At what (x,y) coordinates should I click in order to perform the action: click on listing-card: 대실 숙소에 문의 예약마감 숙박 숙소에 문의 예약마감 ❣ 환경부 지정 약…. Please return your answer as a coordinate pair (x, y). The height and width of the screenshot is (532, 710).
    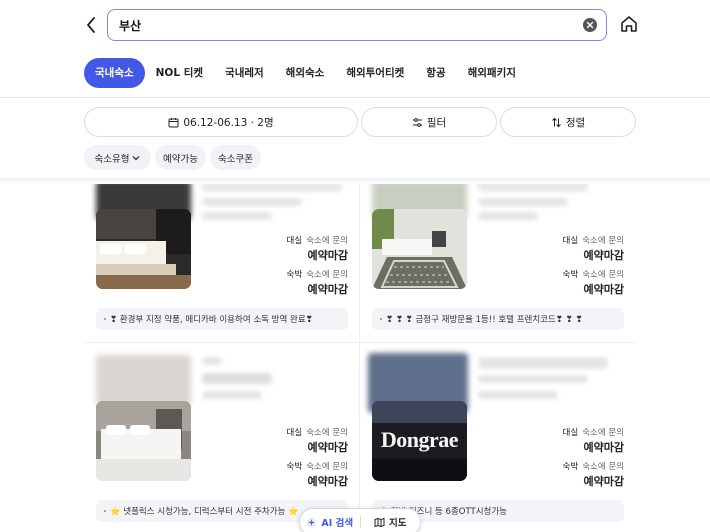
    Looking at the image, I should click on (222, 263).